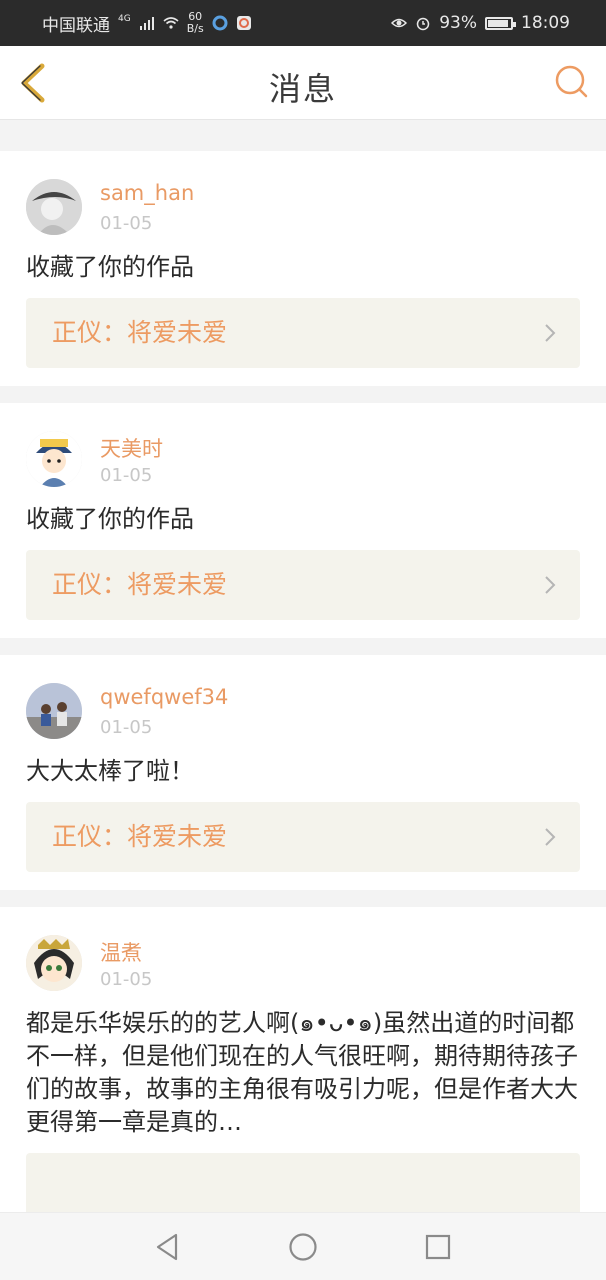 Image resolution: width=606 pixels, height=1280 pixels. I want to click on username: 天美时, so click(131, 448).